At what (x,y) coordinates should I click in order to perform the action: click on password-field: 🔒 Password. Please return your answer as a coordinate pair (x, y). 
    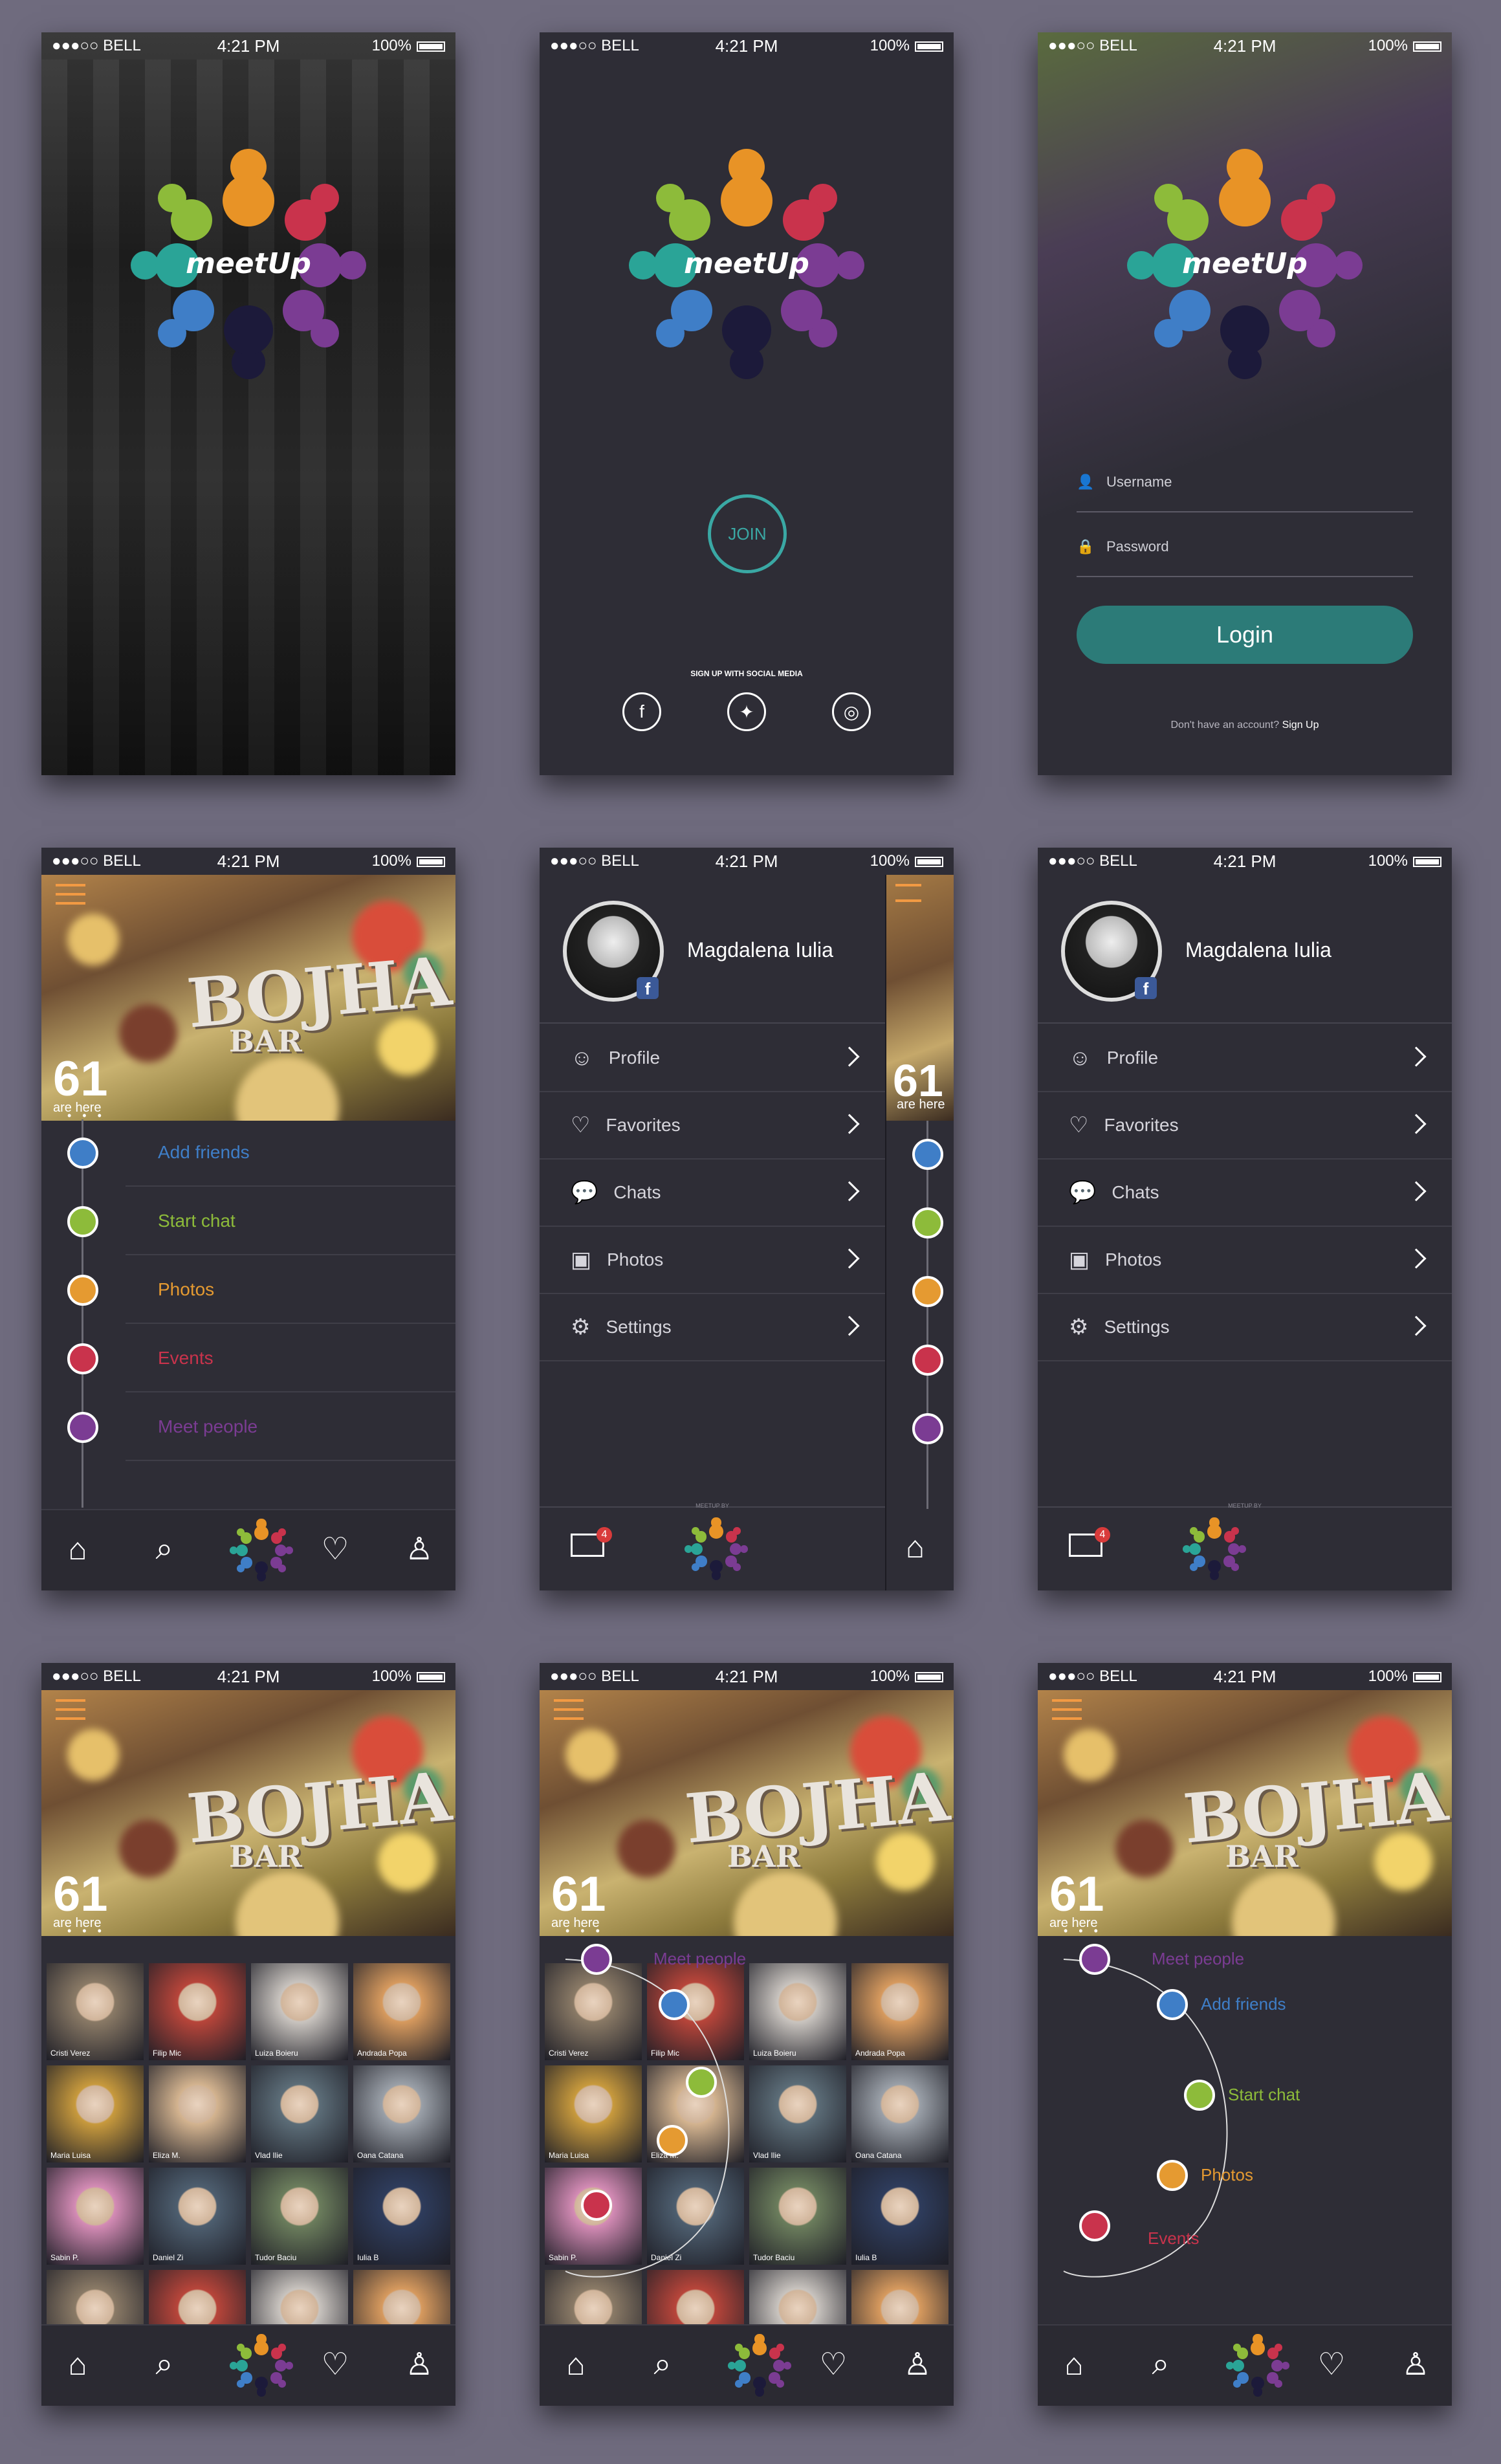
    Looking at the image, I should click on (1245, 547).